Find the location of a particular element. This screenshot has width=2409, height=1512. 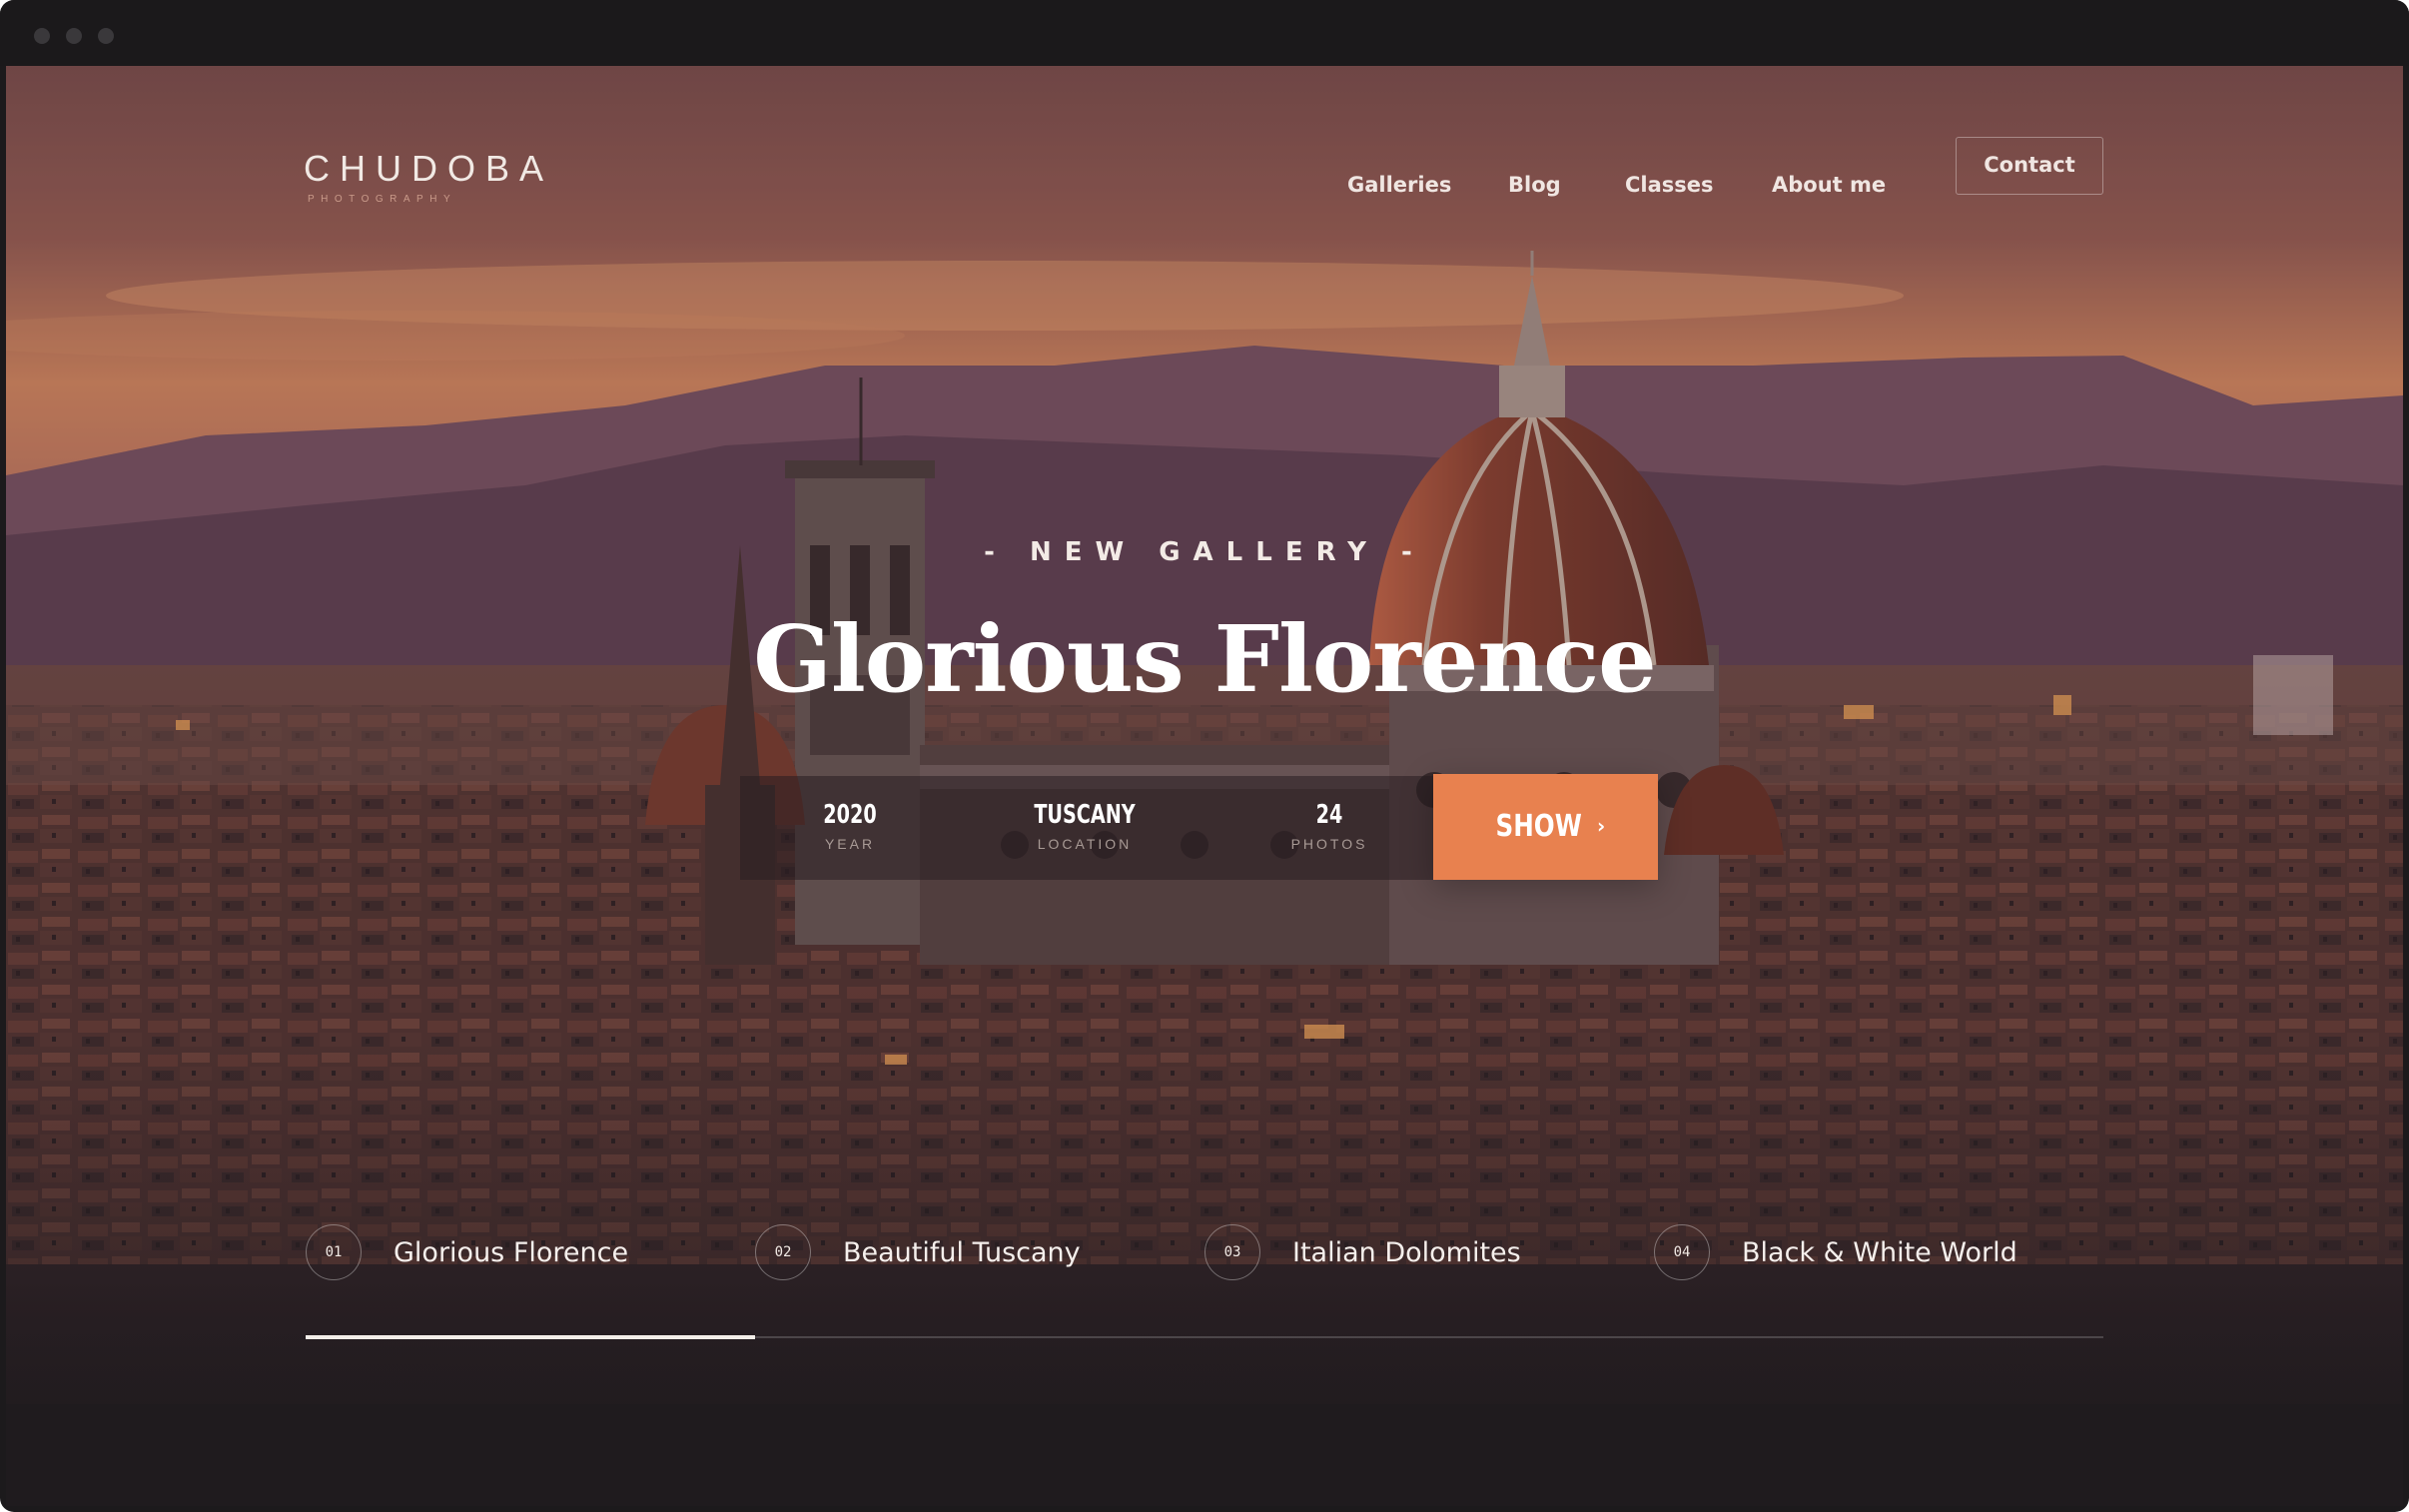

show-gallery-button: SHOW › is located at coordinates (1545, 827).